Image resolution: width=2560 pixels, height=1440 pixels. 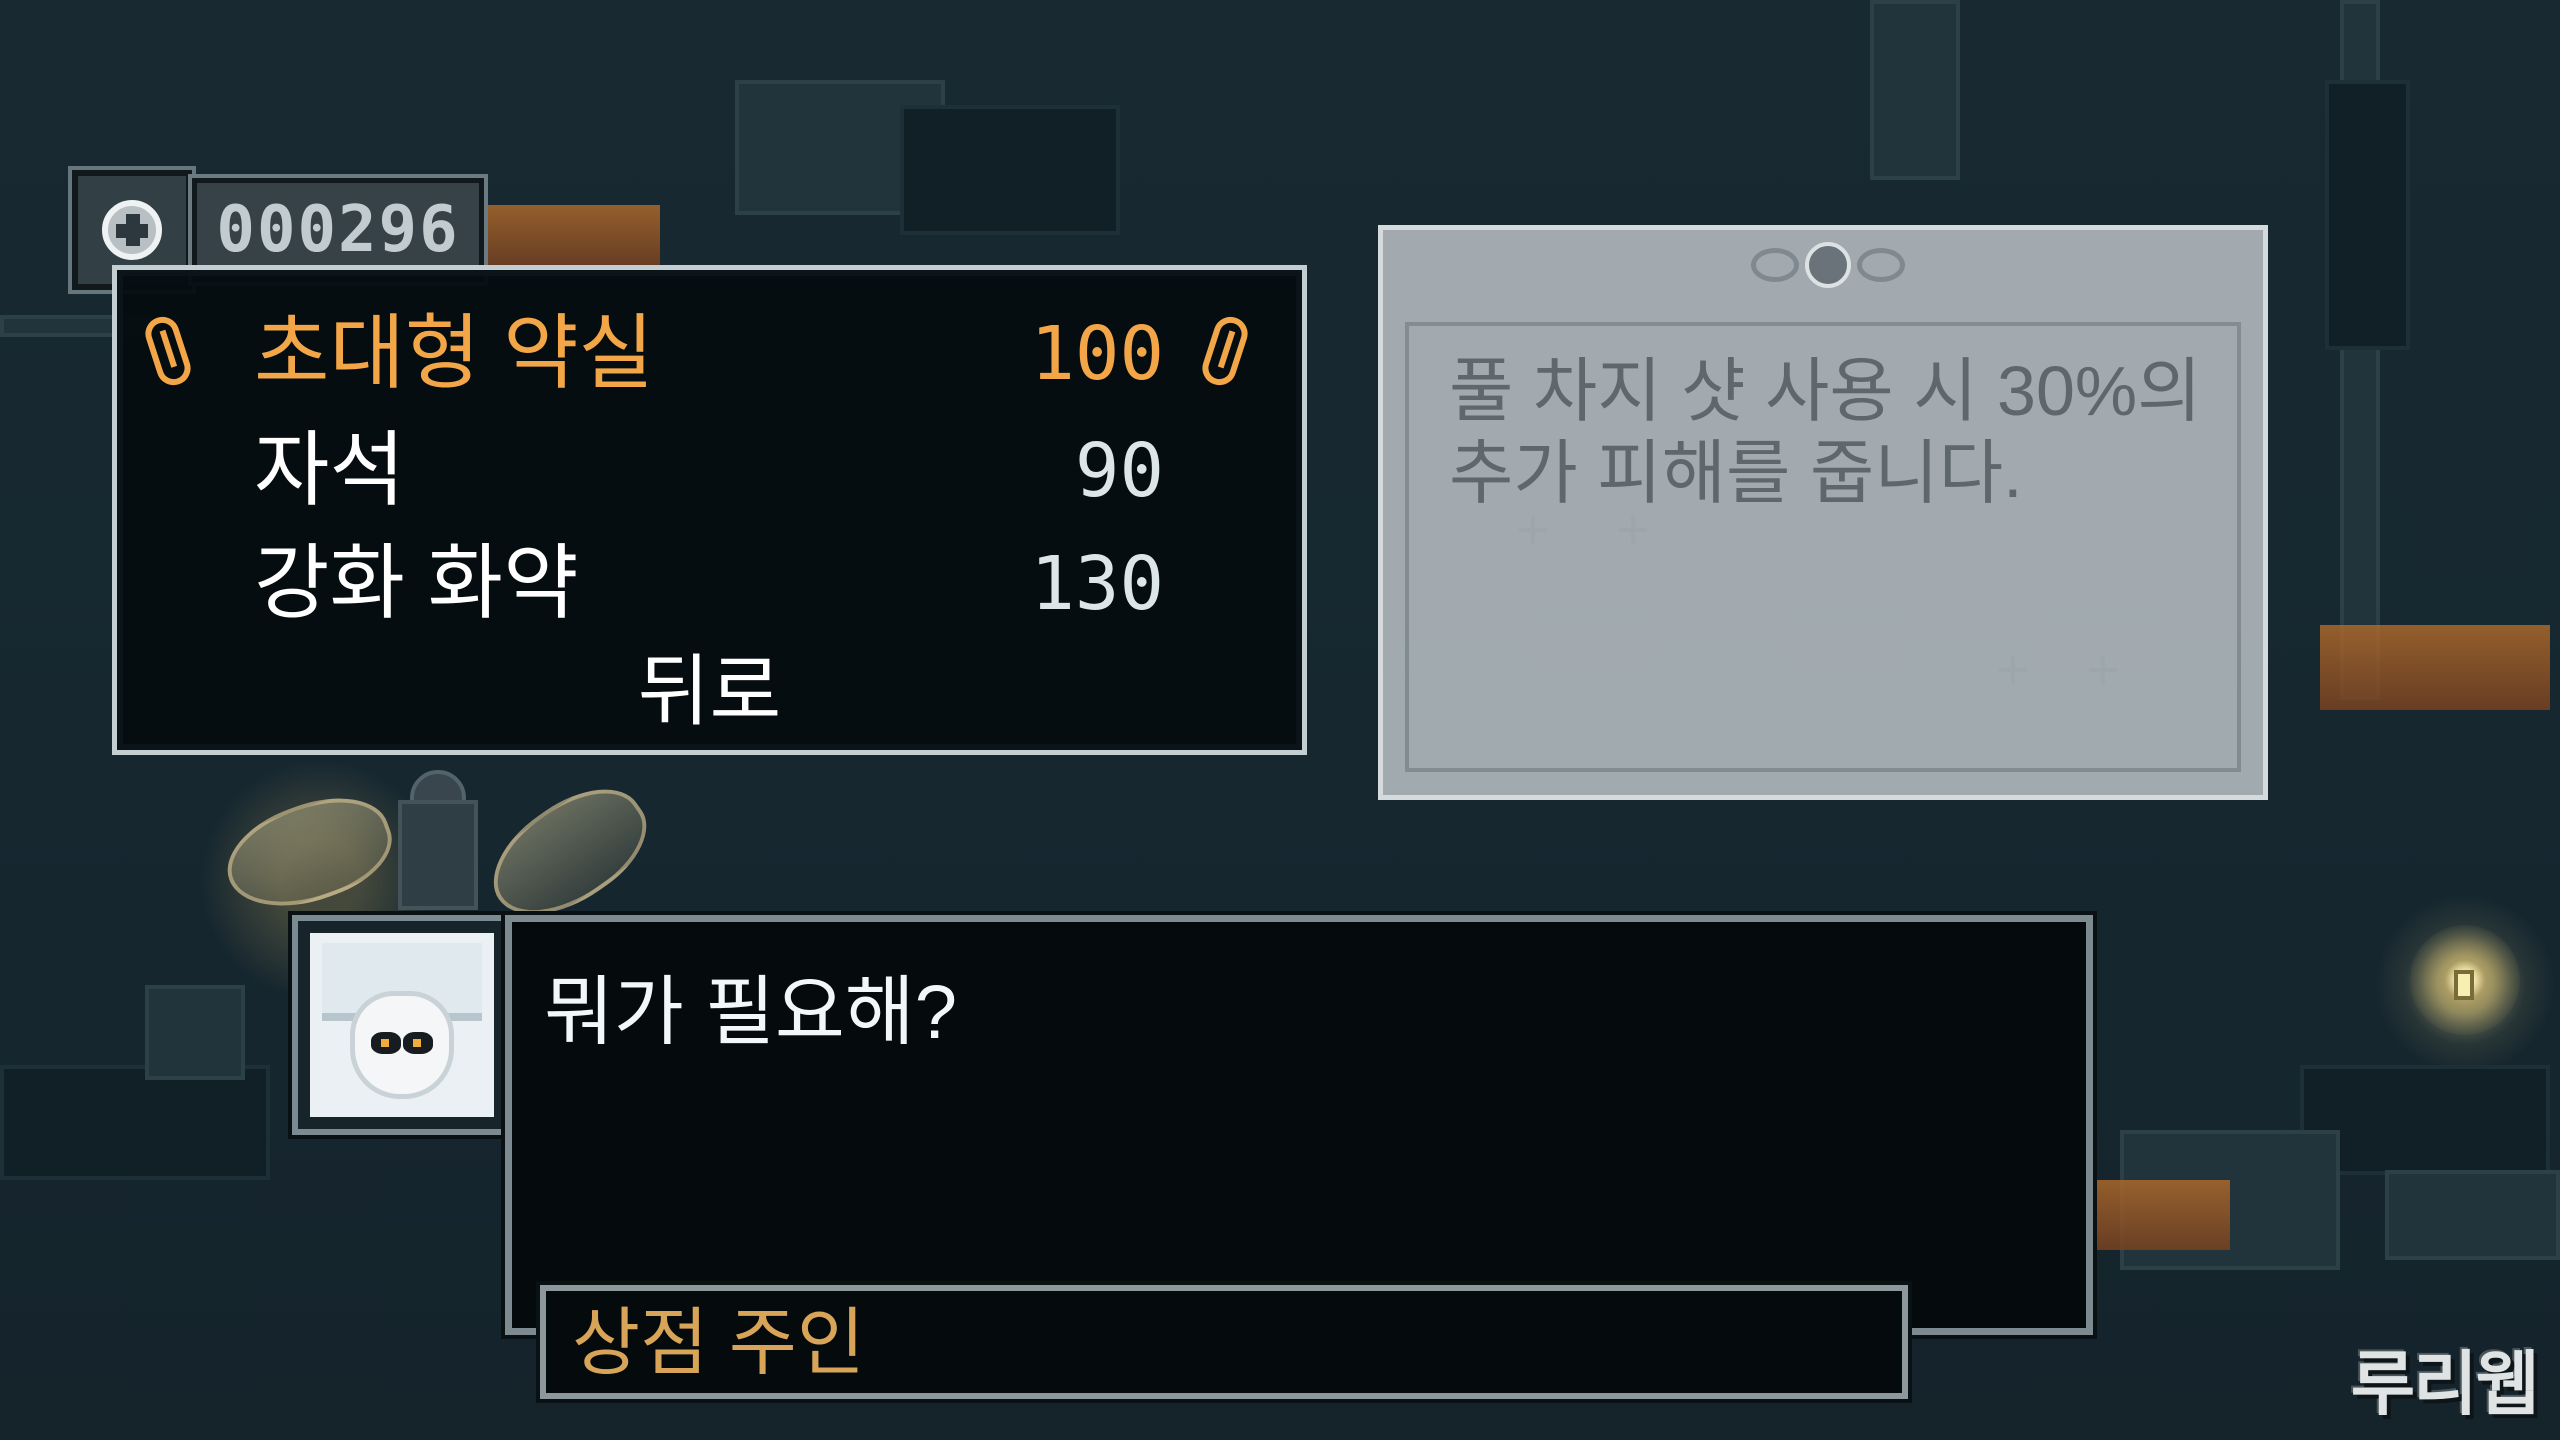 What do you see at coordinates (329, 470) in the screenshot?
I see `shop-item-name: 자석` at bounding box center [329, 470].